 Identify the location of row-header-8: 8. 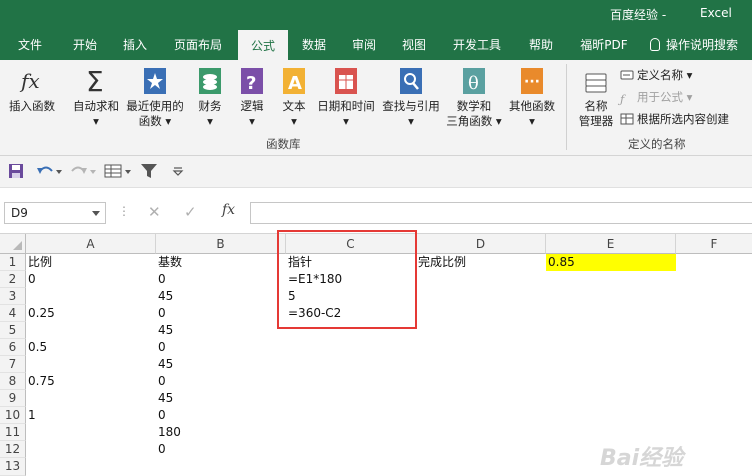
(13, 381).